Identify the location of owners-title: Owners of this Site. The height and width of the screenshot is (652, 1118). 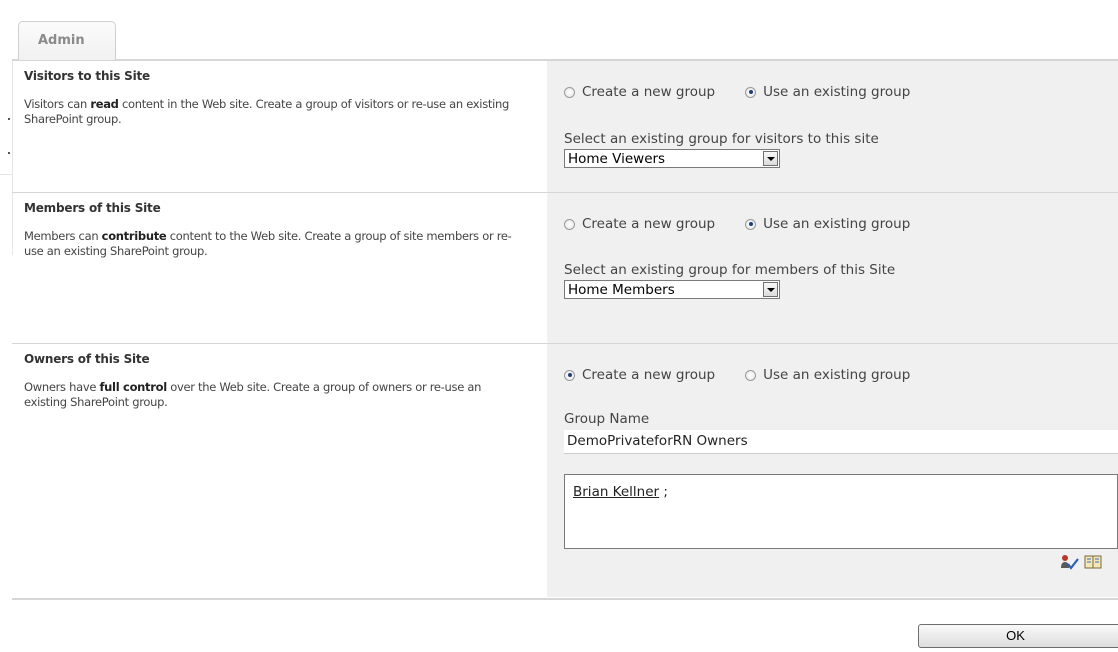
(87, 359).